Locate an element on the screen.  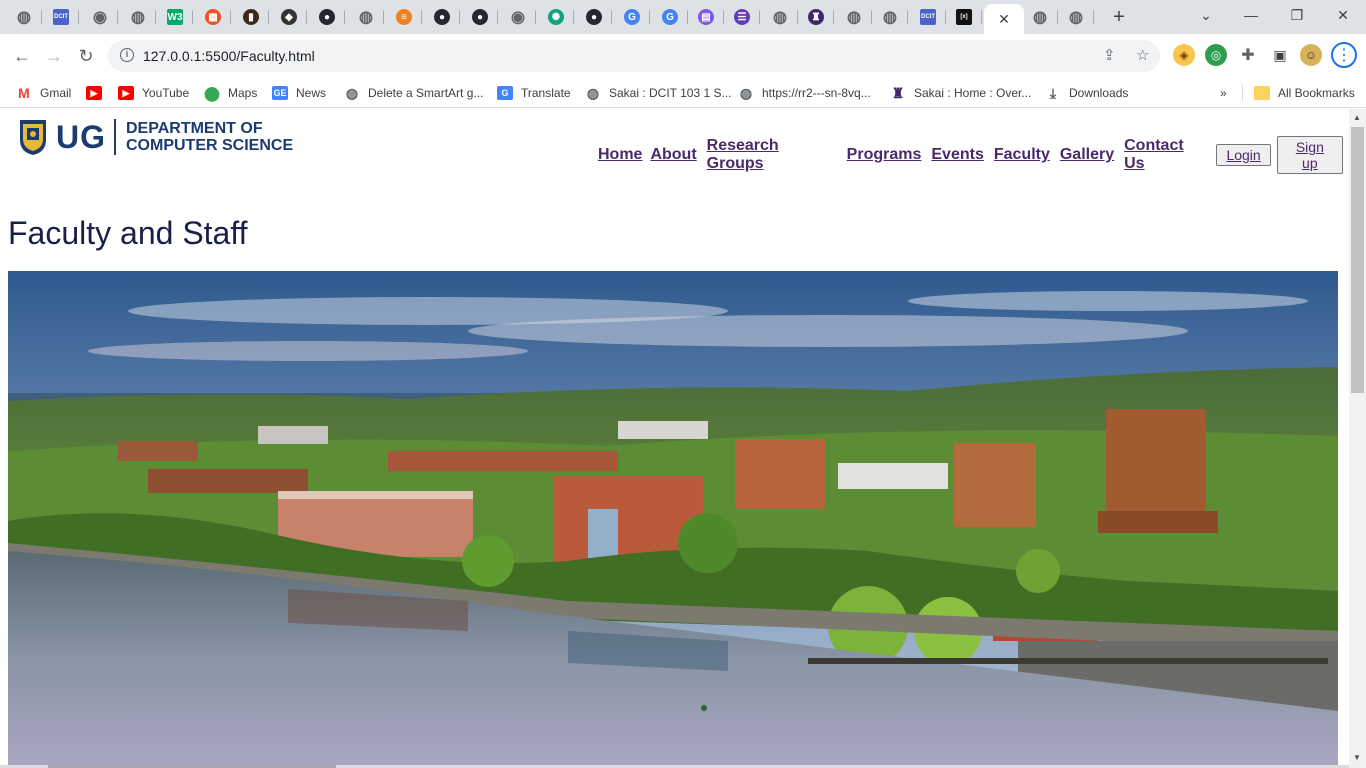
nav-link-programs: Programs is located at coordinates (884, 155).